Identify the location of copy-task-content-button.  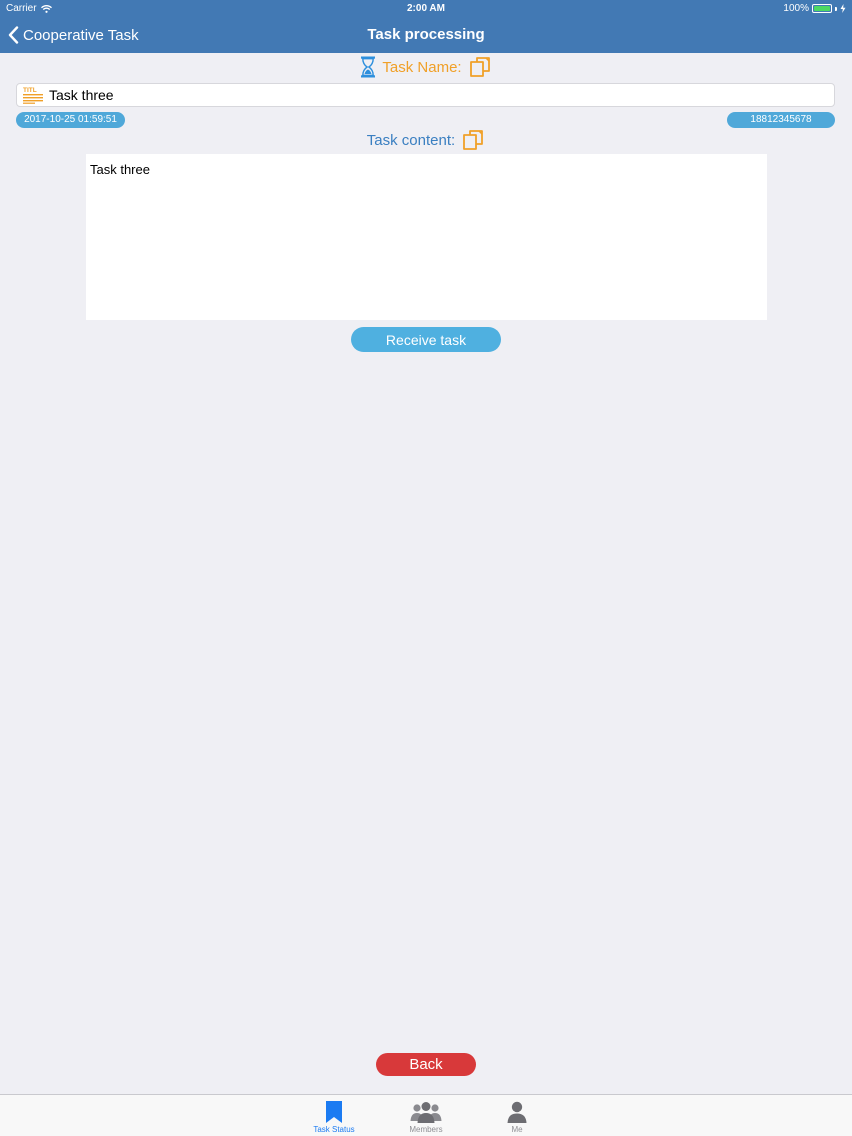
(473, 140).